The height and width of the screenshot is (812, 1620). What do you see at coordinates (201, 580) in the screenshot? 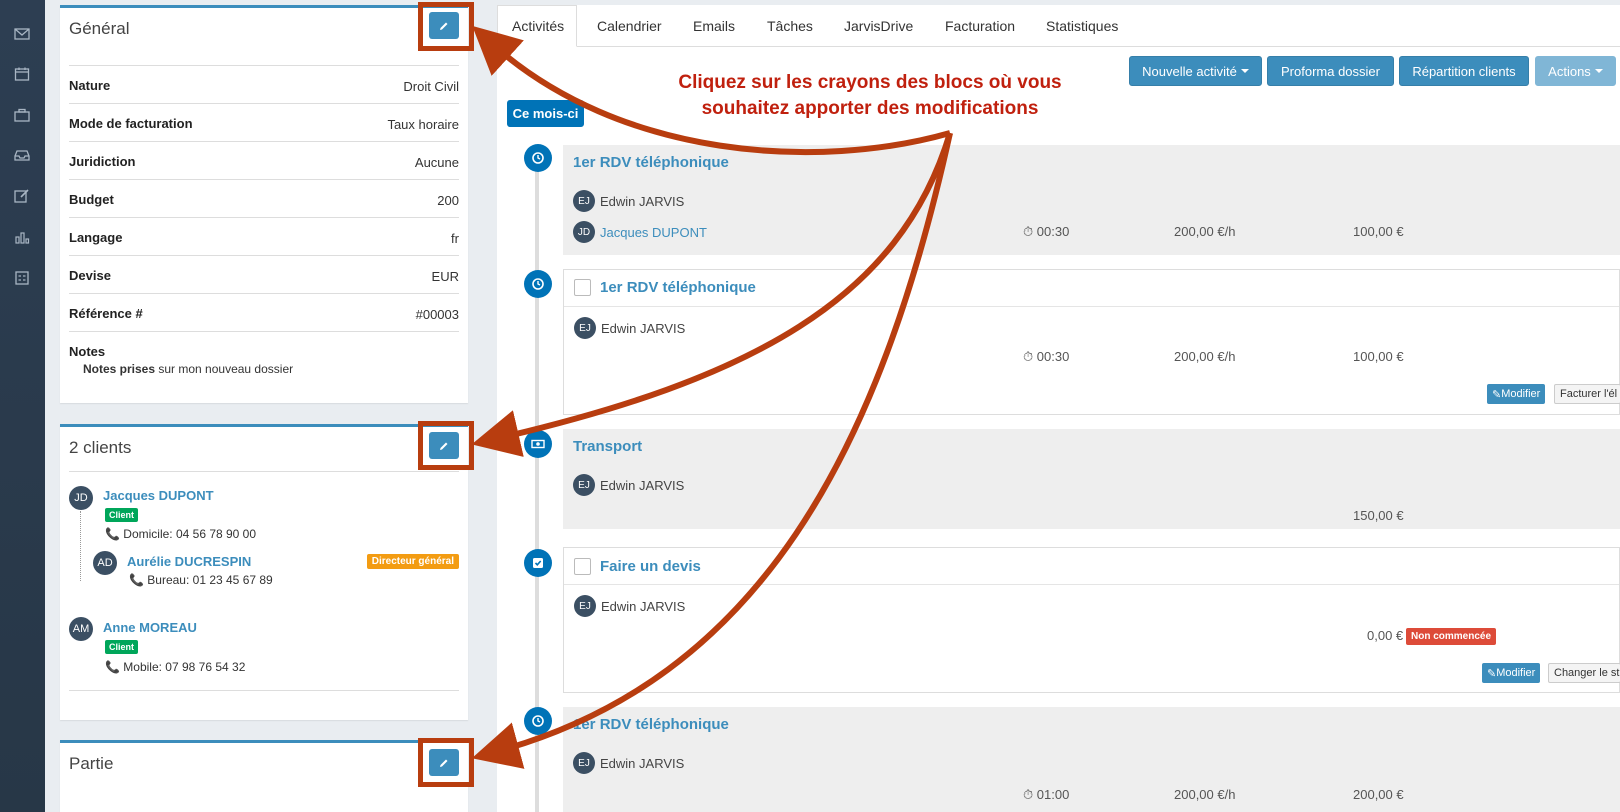
I see `contact-phone: 📞 Bureau: 01 23 45 67 89` at bounding box center [201, 580].